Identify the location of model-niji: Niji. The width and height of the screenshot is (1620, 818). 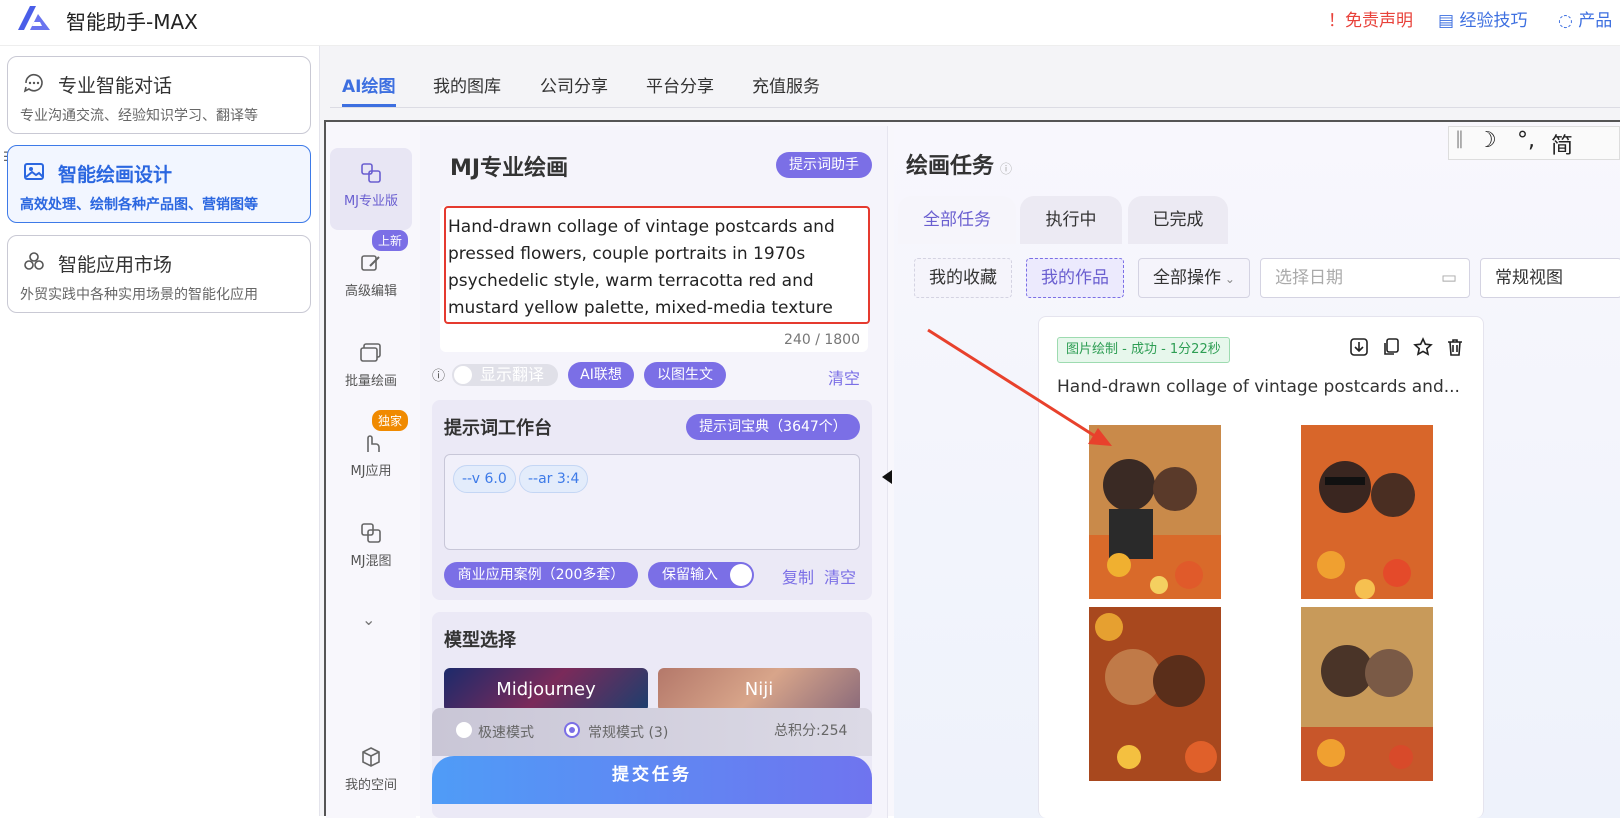
(759, 690).